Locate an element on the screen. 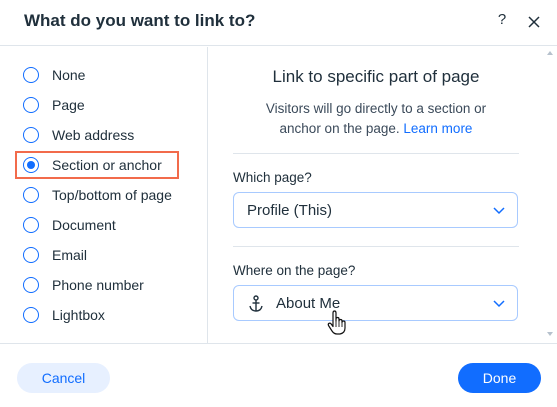 This screenshot has height=407, width=557. which-page-dropdown: Profile (This) is located at coordinates (375, 210).